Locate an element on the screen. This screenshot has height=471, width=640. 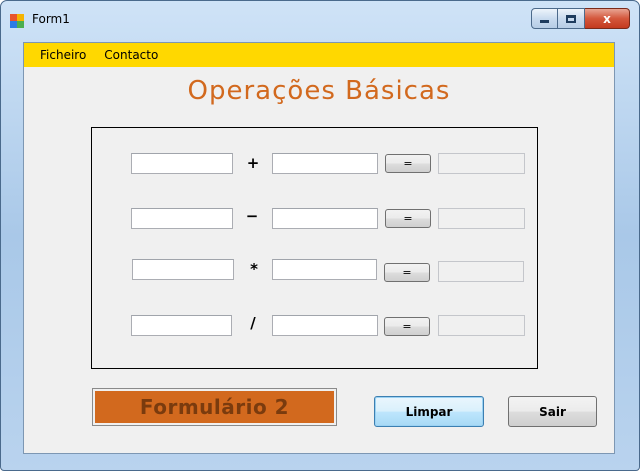
multiplication-operator: * is located at coordinates (254, 269).